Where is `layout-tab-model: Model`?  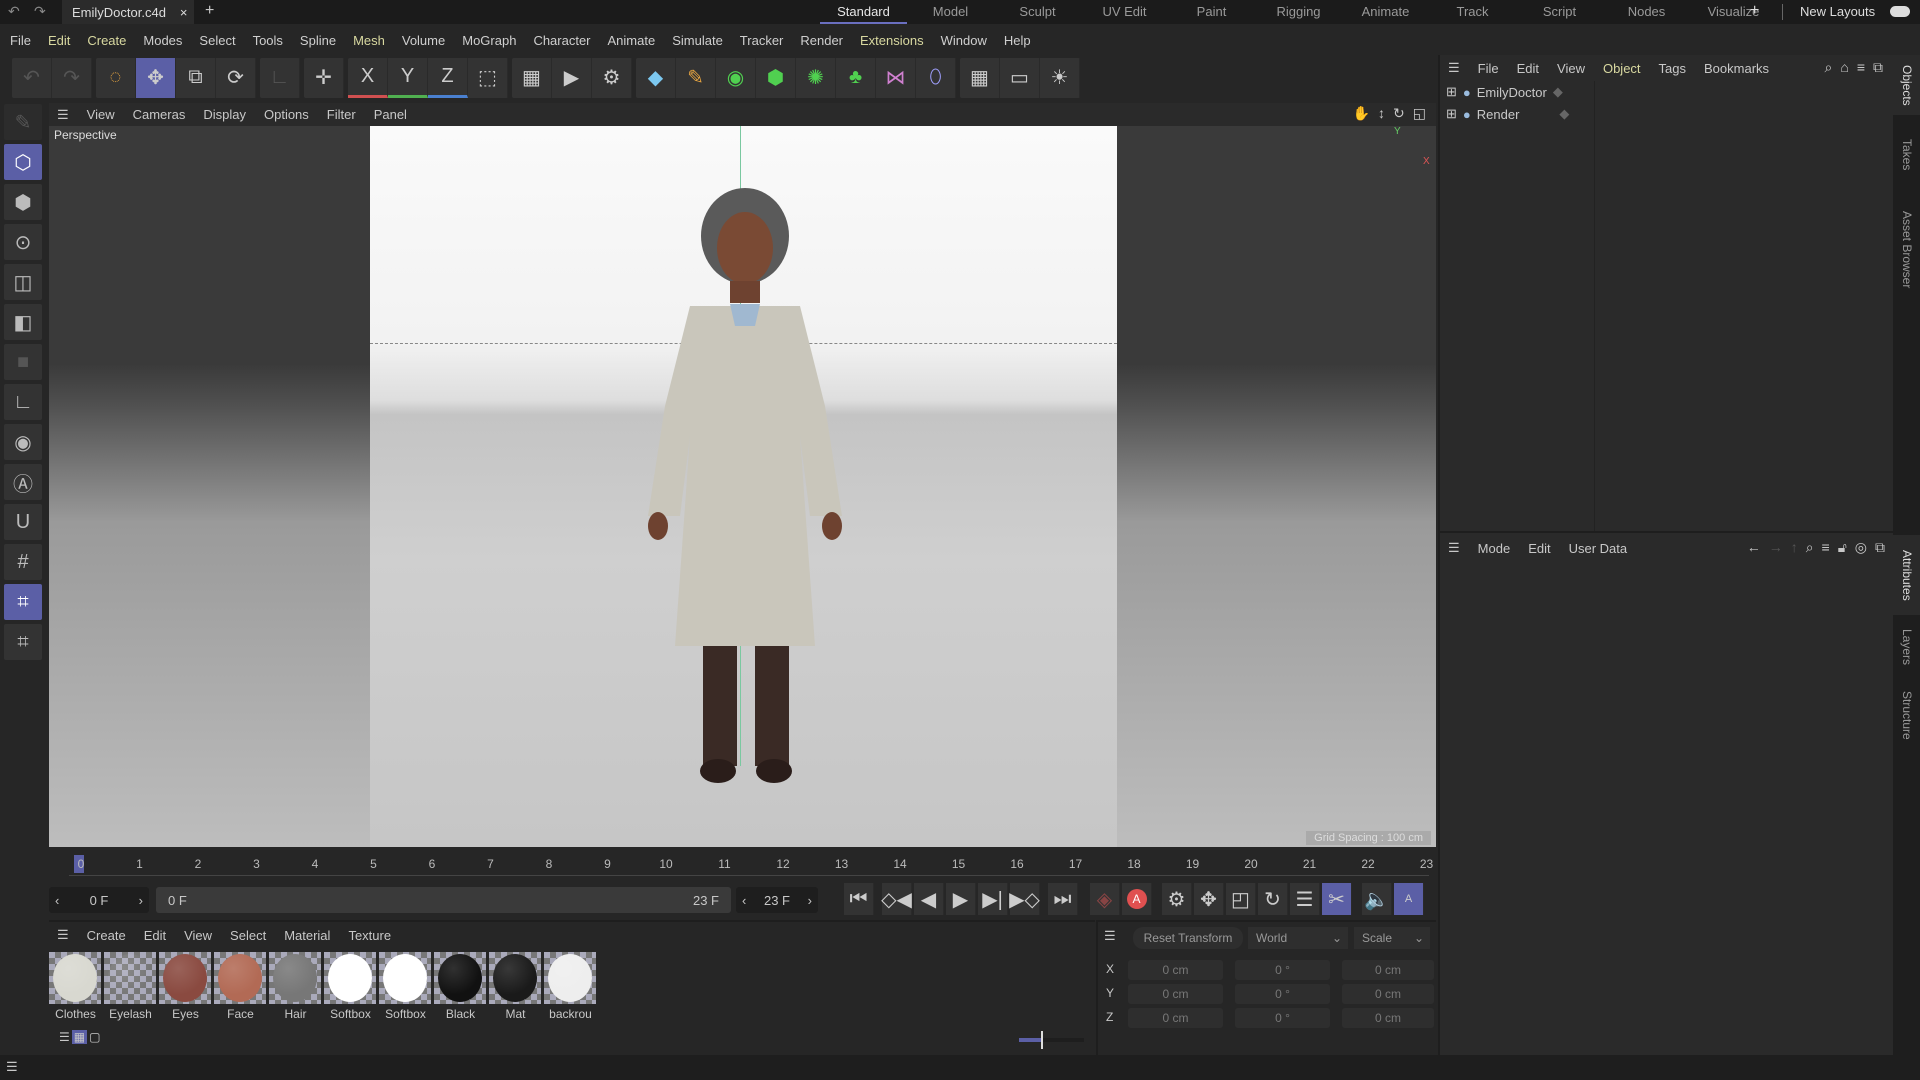
layout-tab-model: Model is located at coordinates (950, 12).